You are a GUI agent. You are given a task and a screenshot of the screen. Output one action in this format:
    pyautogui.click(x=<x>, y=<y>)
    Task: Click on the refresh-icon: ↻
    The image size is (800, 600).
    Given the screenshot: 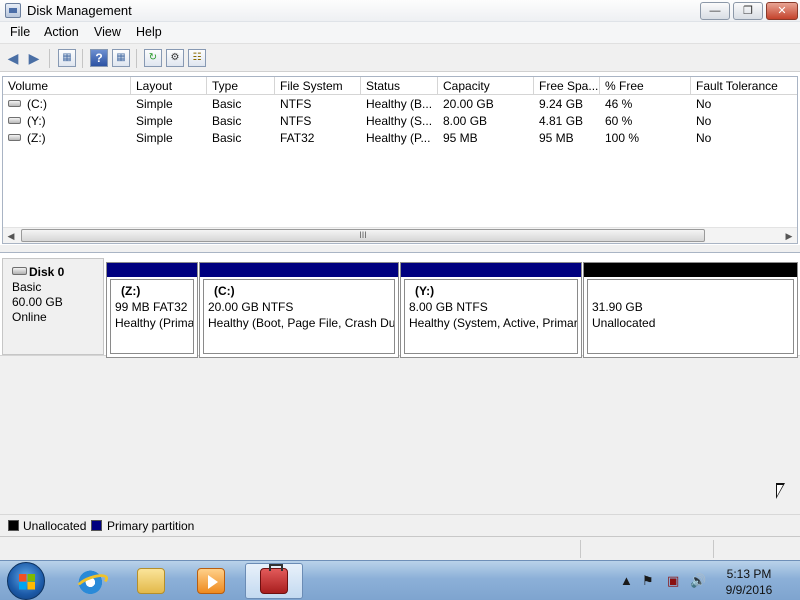 What is the action you would take?
    pyautogui.click(x=153, y=58)
    